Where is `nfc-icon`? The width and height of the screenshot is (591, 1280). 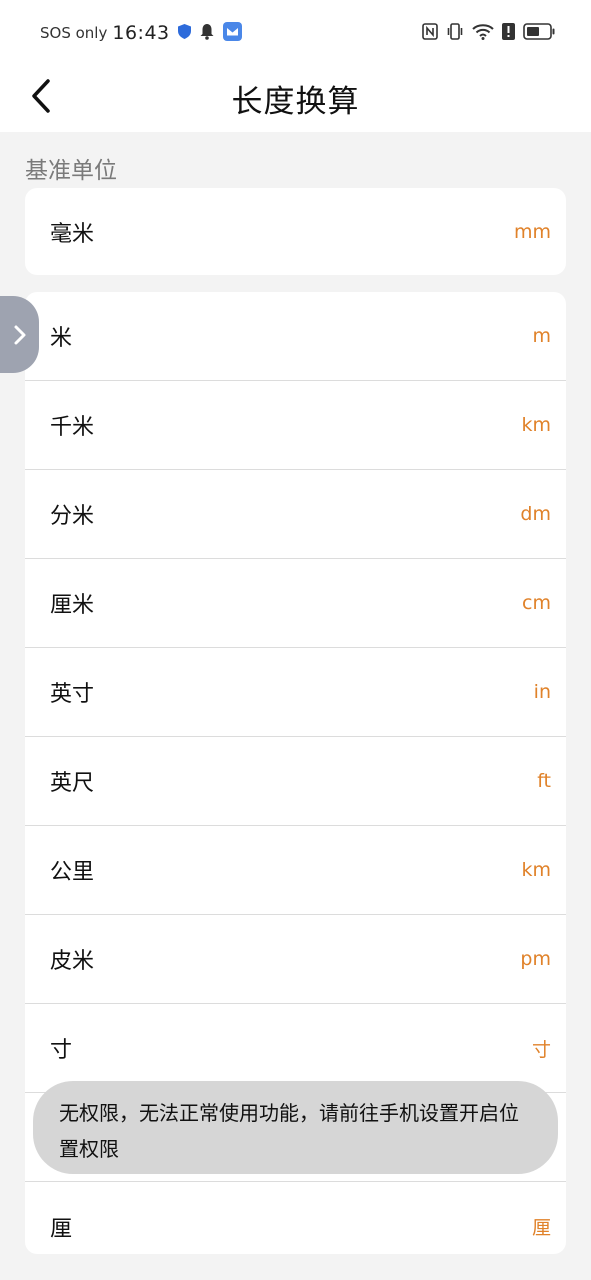
nfc-icon is located at coordinates (430, 33).